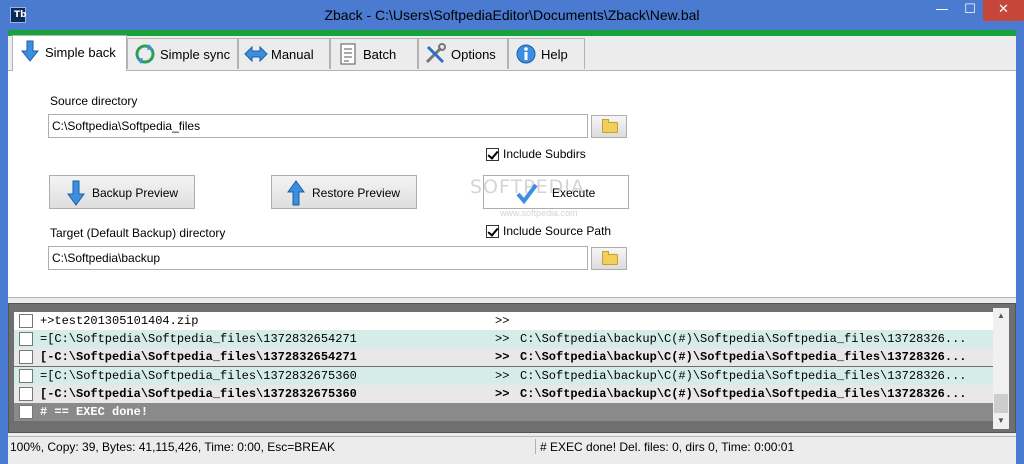  Describe the element at coordinates (380, 54) in the screenshot. I see `tab-label: Batch` at that location.